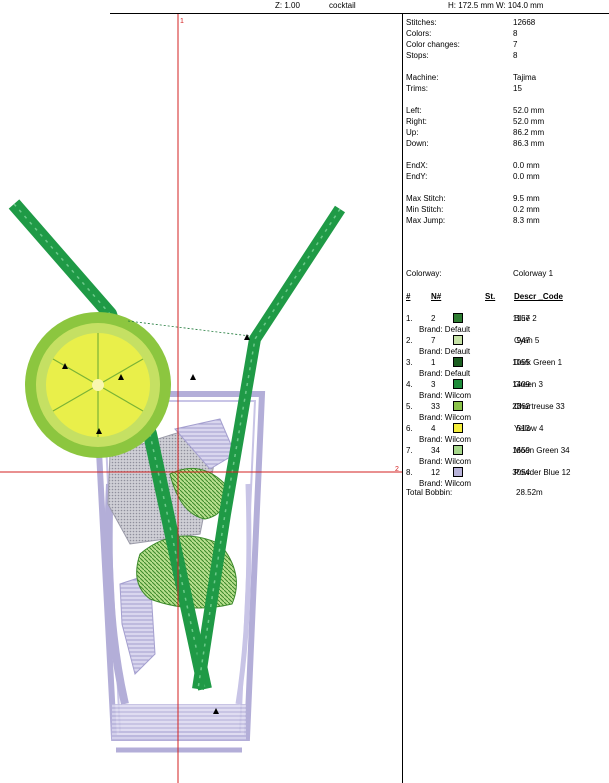 The height and width of the screenshot is (783, 609). Describe the element at coordinates (182, 21) in the screenshot. I see `axis-v-label: 1` at that location.